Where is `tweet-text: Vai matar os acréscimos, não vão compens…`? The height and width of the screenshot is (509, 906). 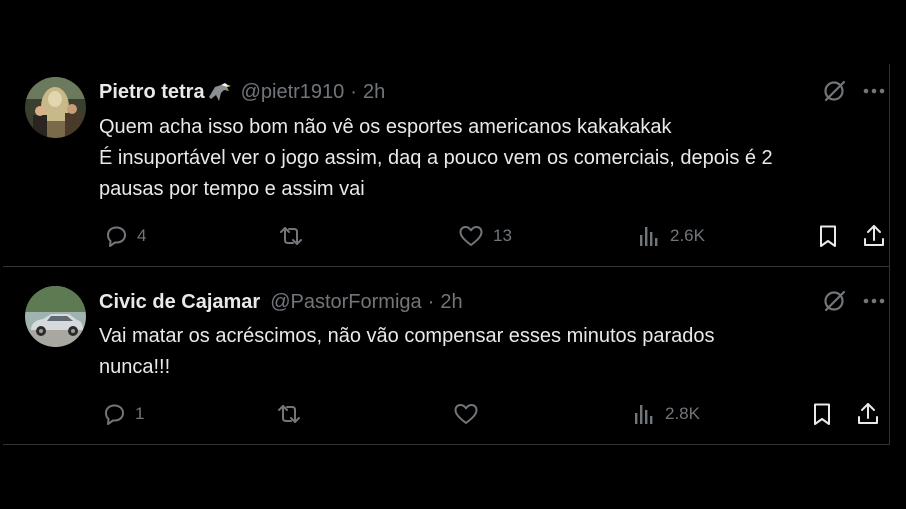 tweet-text: Vai matar os acréscimos, não vão compens… is located at coordinates (494, 352).